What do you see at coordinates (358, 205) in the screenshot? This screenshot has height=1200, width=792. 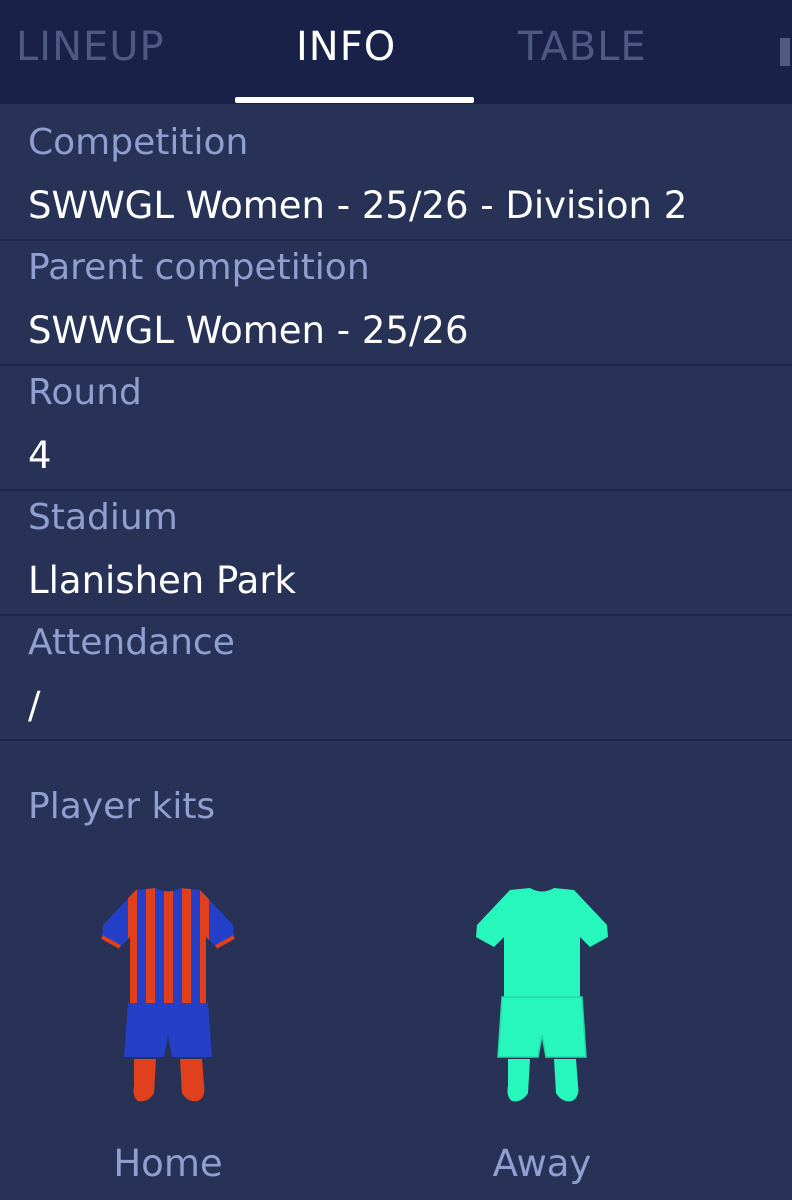 I see `competition-value: SWWGL Women - 25/26 - Division 2` at bounding box center [358, 205].